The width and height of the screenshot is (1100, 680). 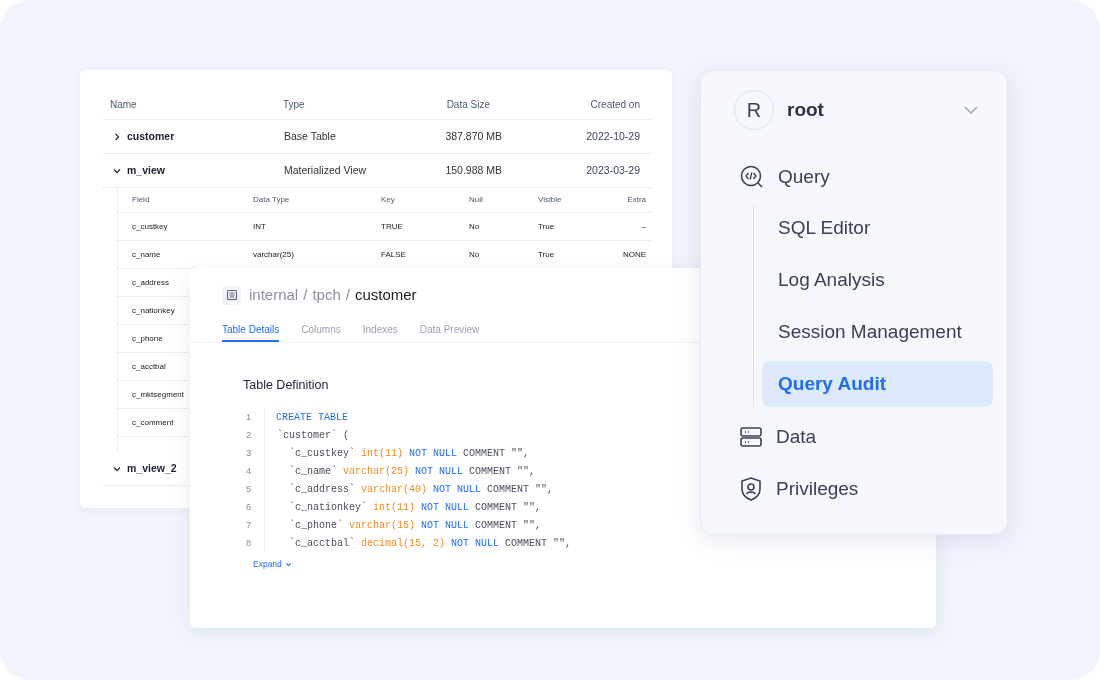 I want to click on table-cell-text: 2022-10-29, so click(x=613, y=136).